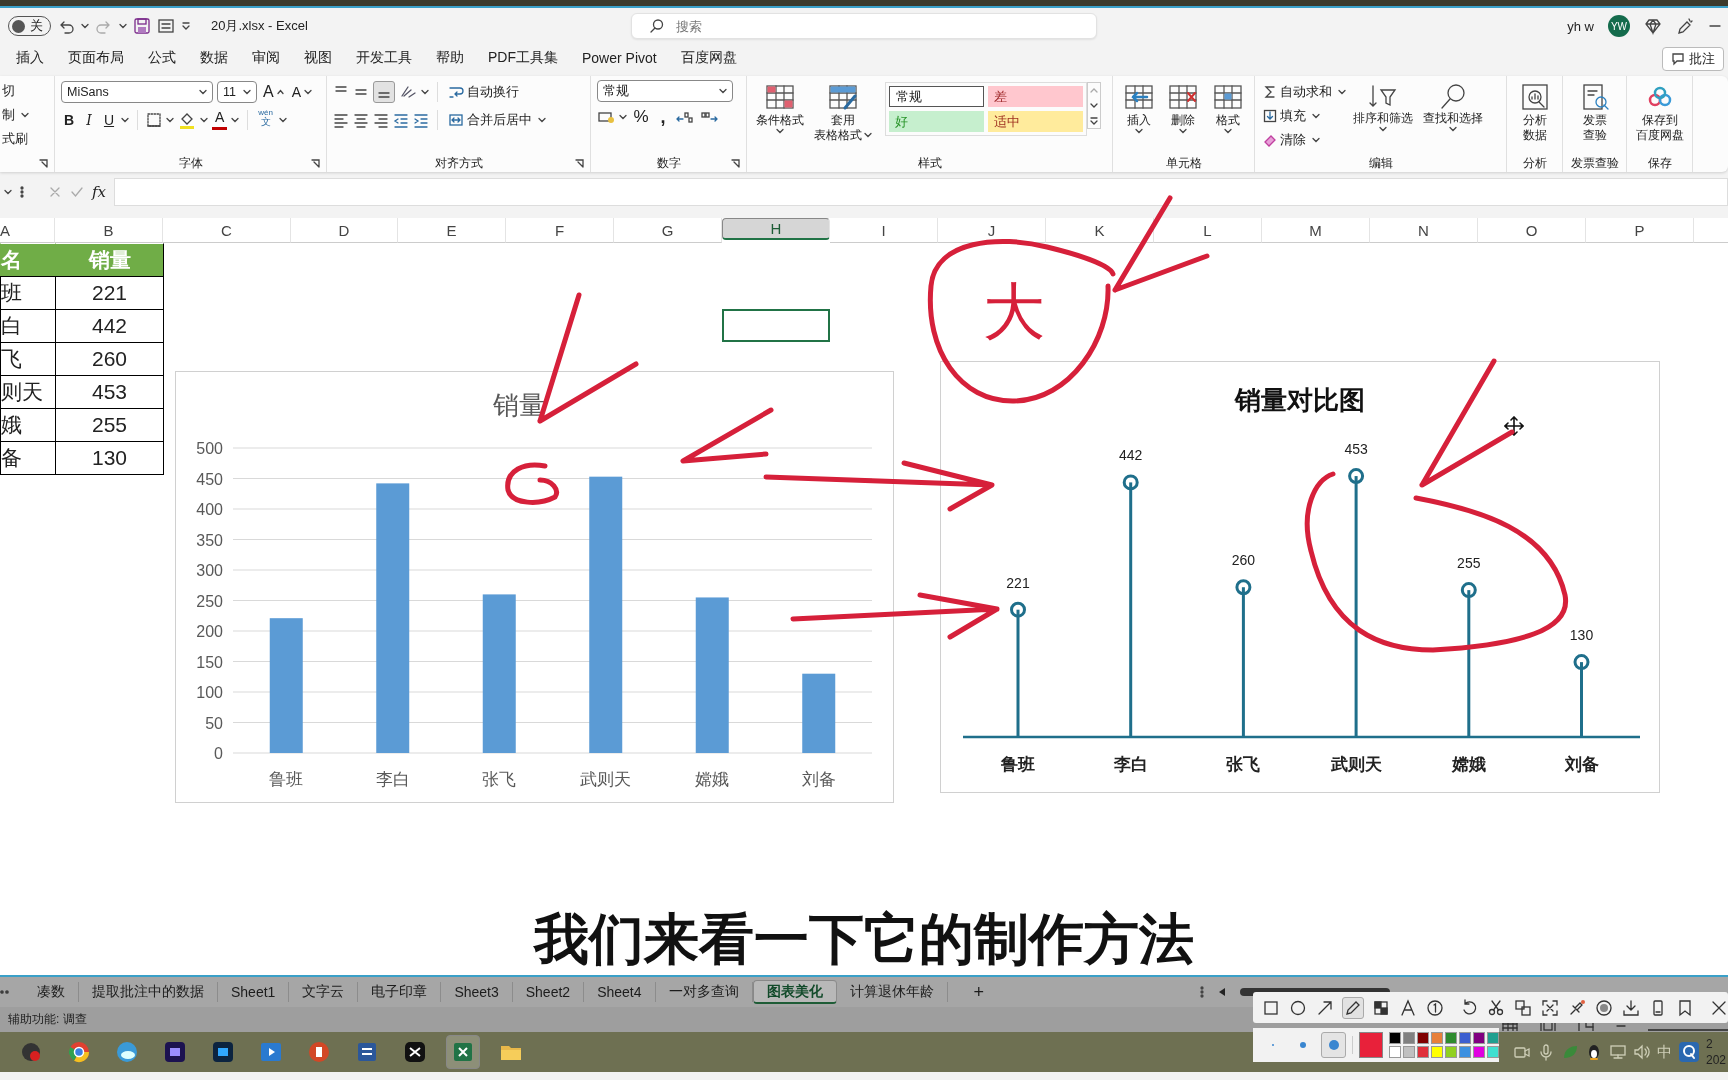 The width and height of the screenshot is (1728, 1080). I want to click on ribbon-tab: Power Pivot, so click(619, 59).